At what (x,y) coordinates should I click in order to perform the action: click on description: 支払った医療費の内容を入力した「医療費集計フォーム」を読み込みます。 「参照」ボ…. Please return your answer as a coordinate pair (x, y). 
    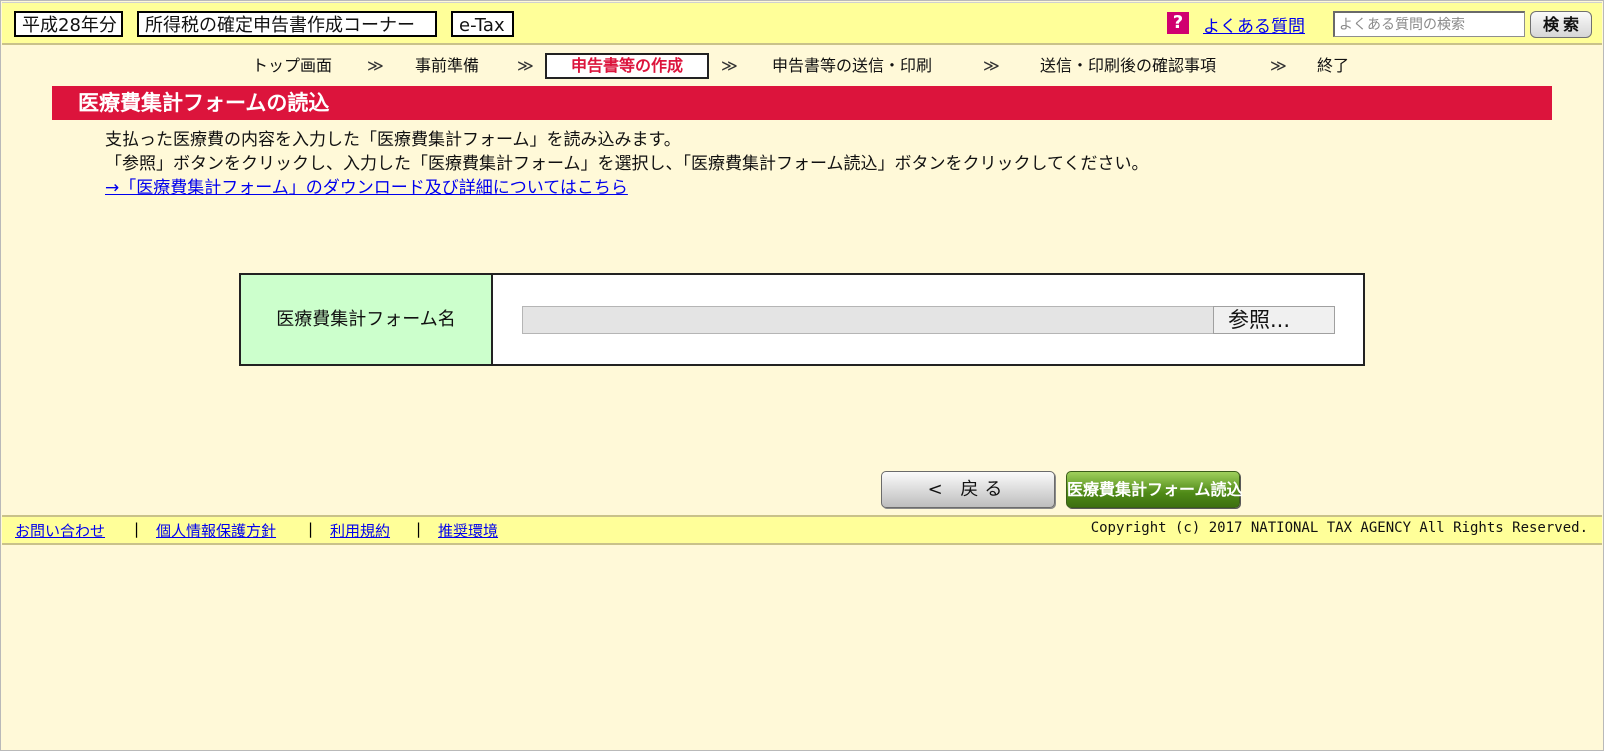
    Looking at the image, I should click on (626, 164).